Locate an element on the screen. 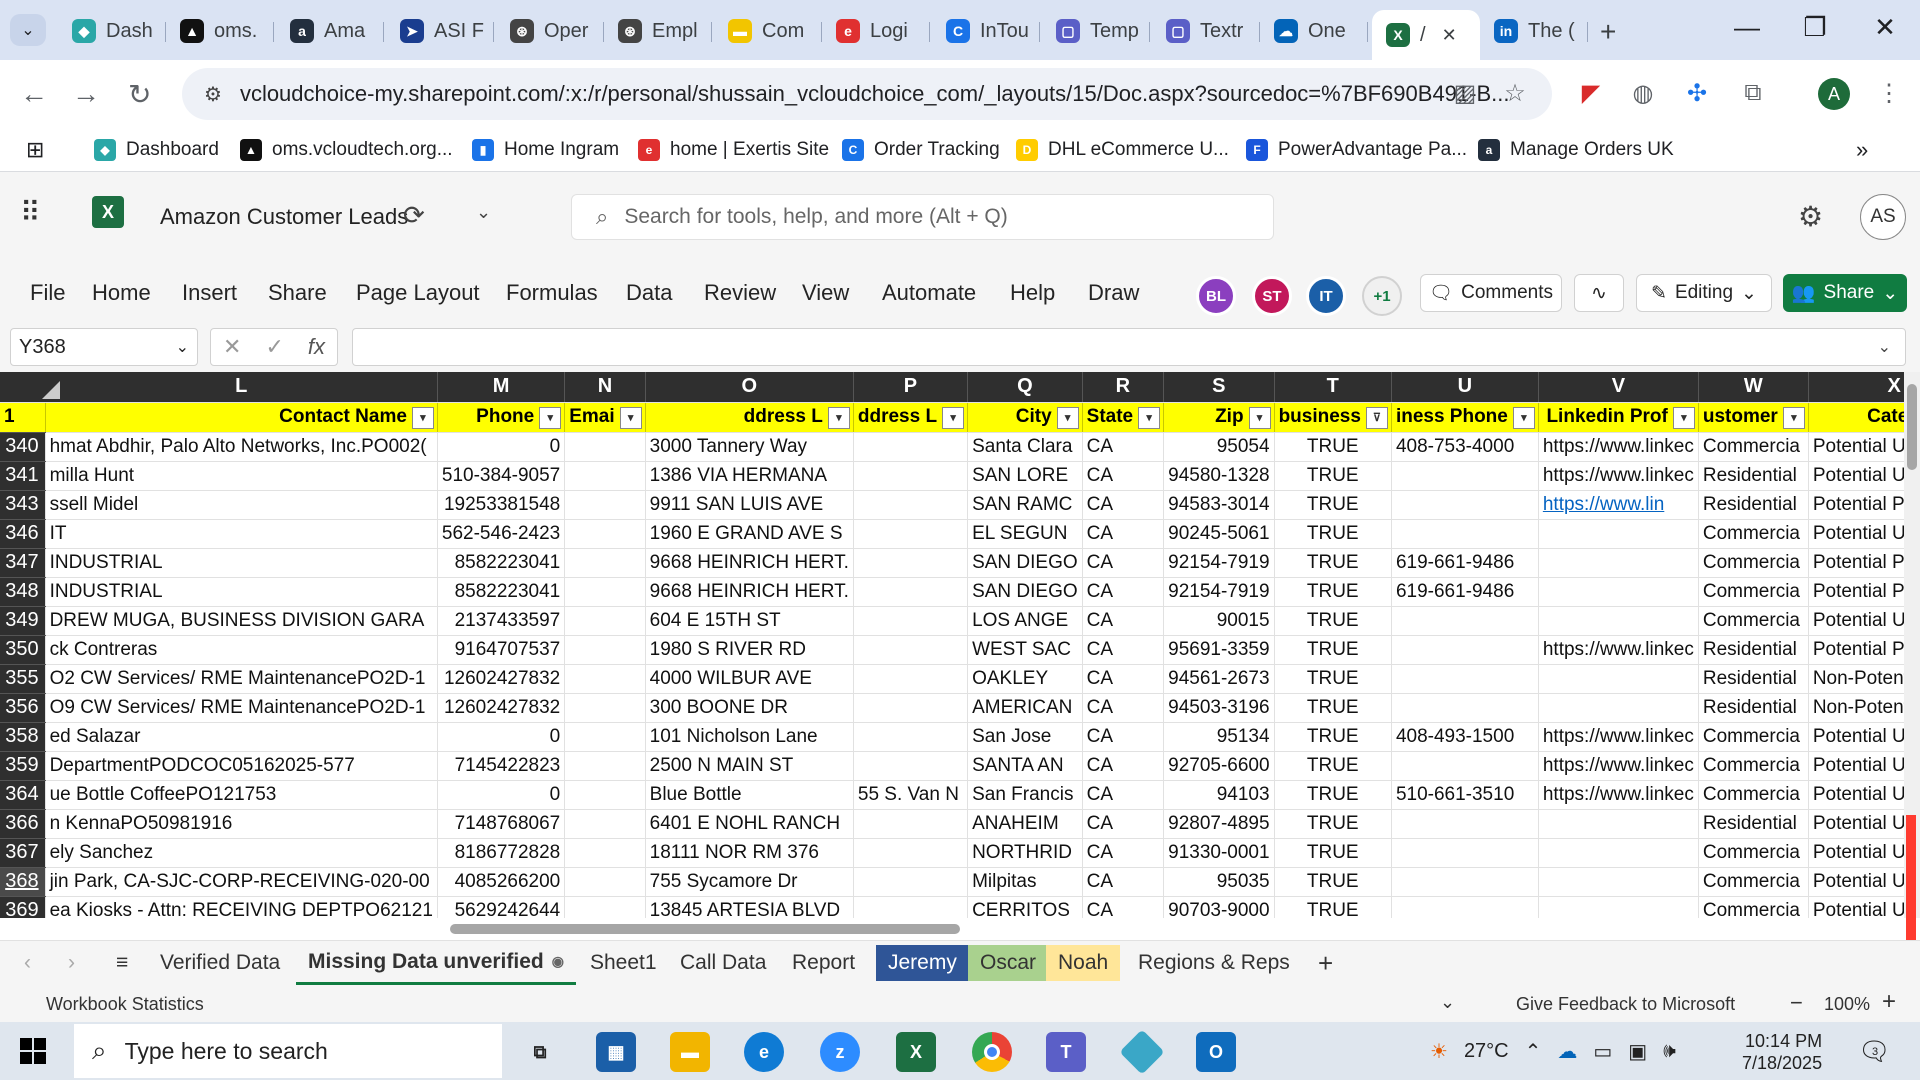 The width and height of the screenshot is (1920, 1080). browser-tab: ➤ ASI F is located at coordinates (440, 31).